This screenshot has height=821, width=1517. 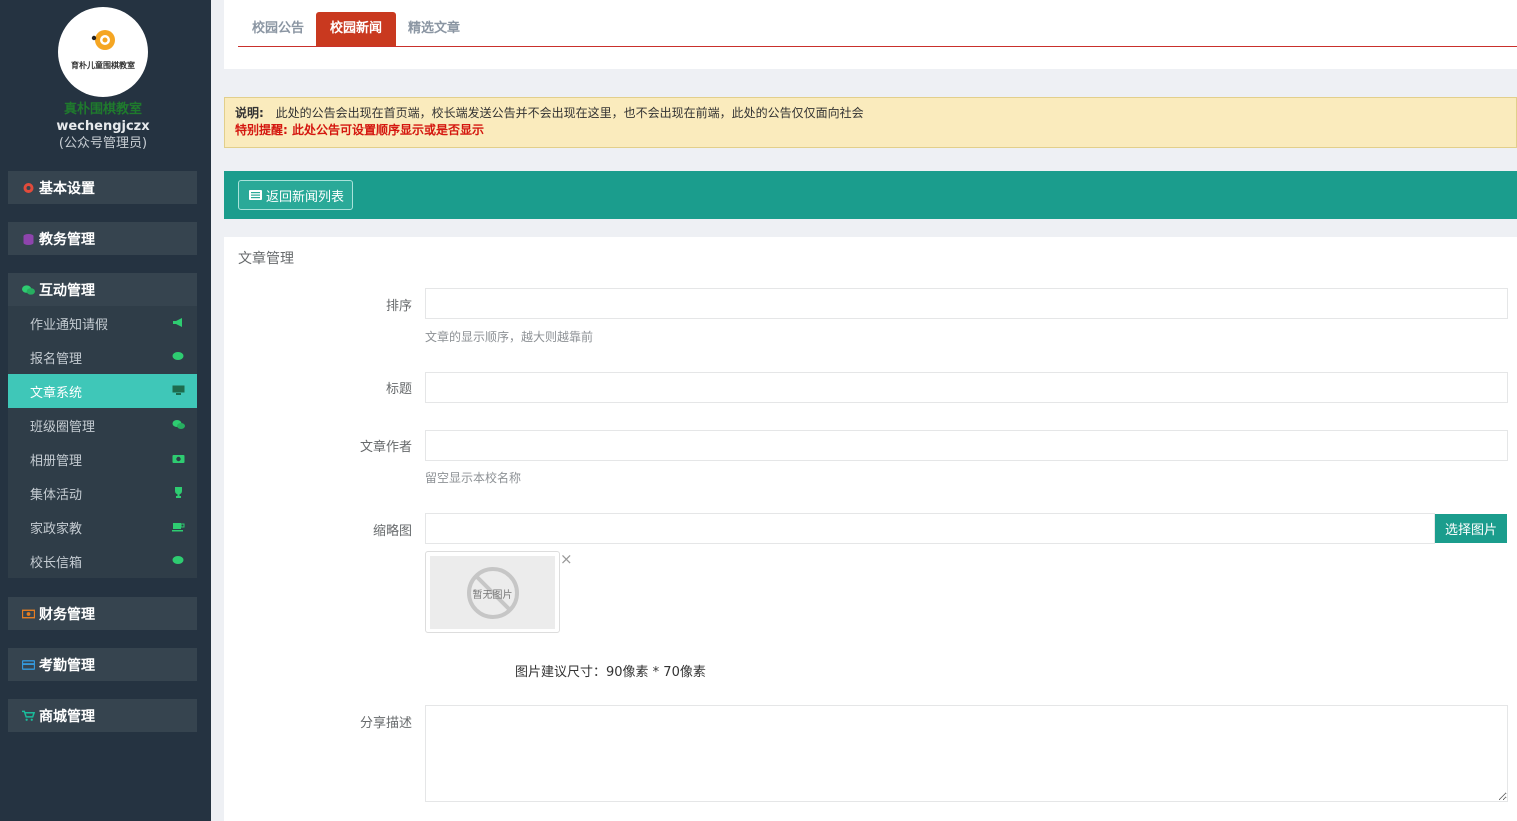 What do you see at coordinates (102, 357) in the screenshot?
I see `sub-item-signup: 报名管理` at bounding box center [102, 357].